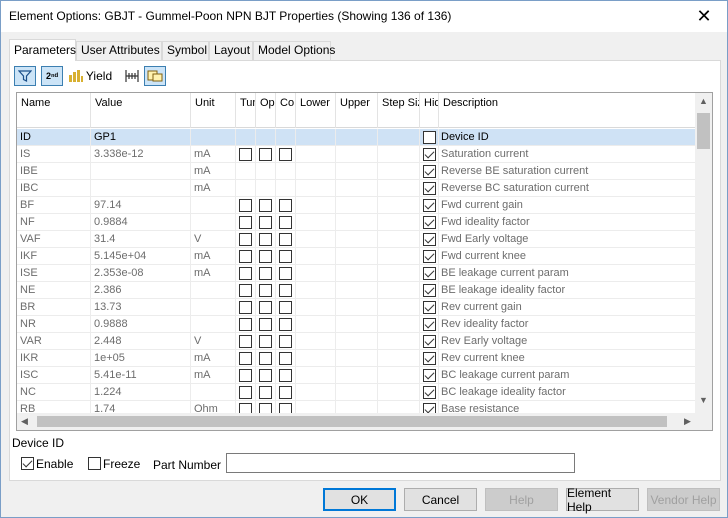 This screenshot has height=518, width=728. I want to click on table-row: IKF 5.145e+04 mA Fwd current knee, so click(357, 256).